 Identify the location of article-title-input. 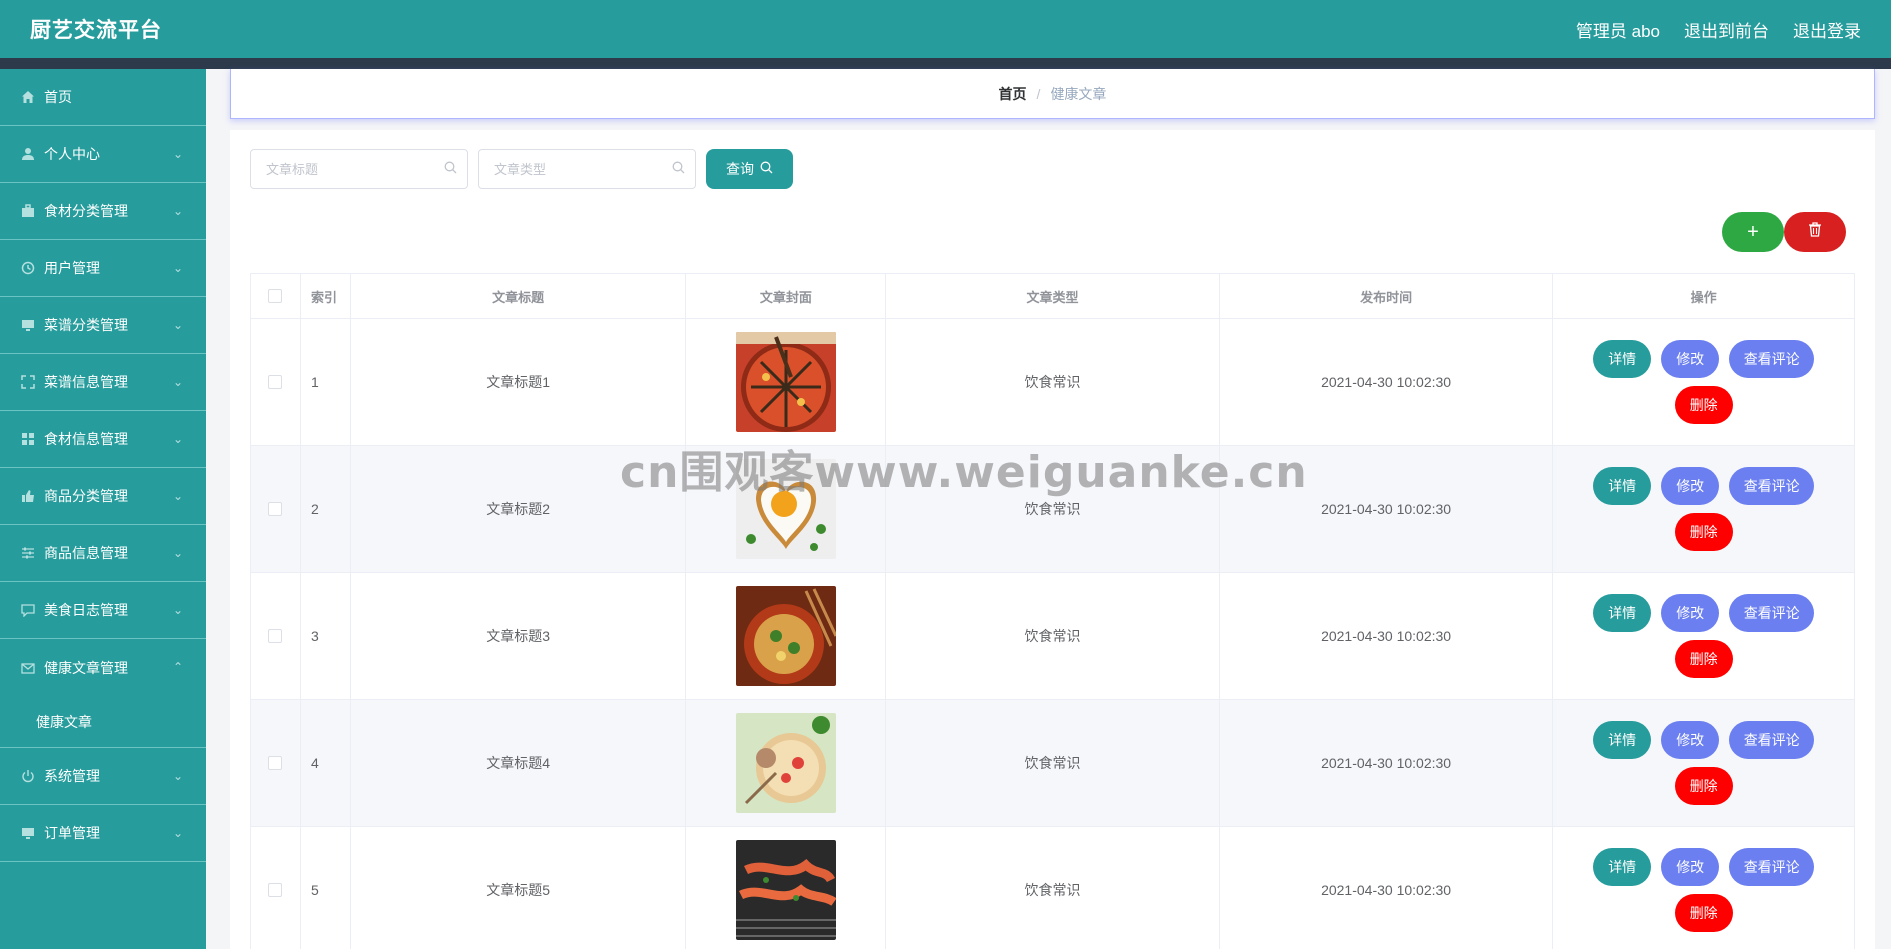
(346, 169).